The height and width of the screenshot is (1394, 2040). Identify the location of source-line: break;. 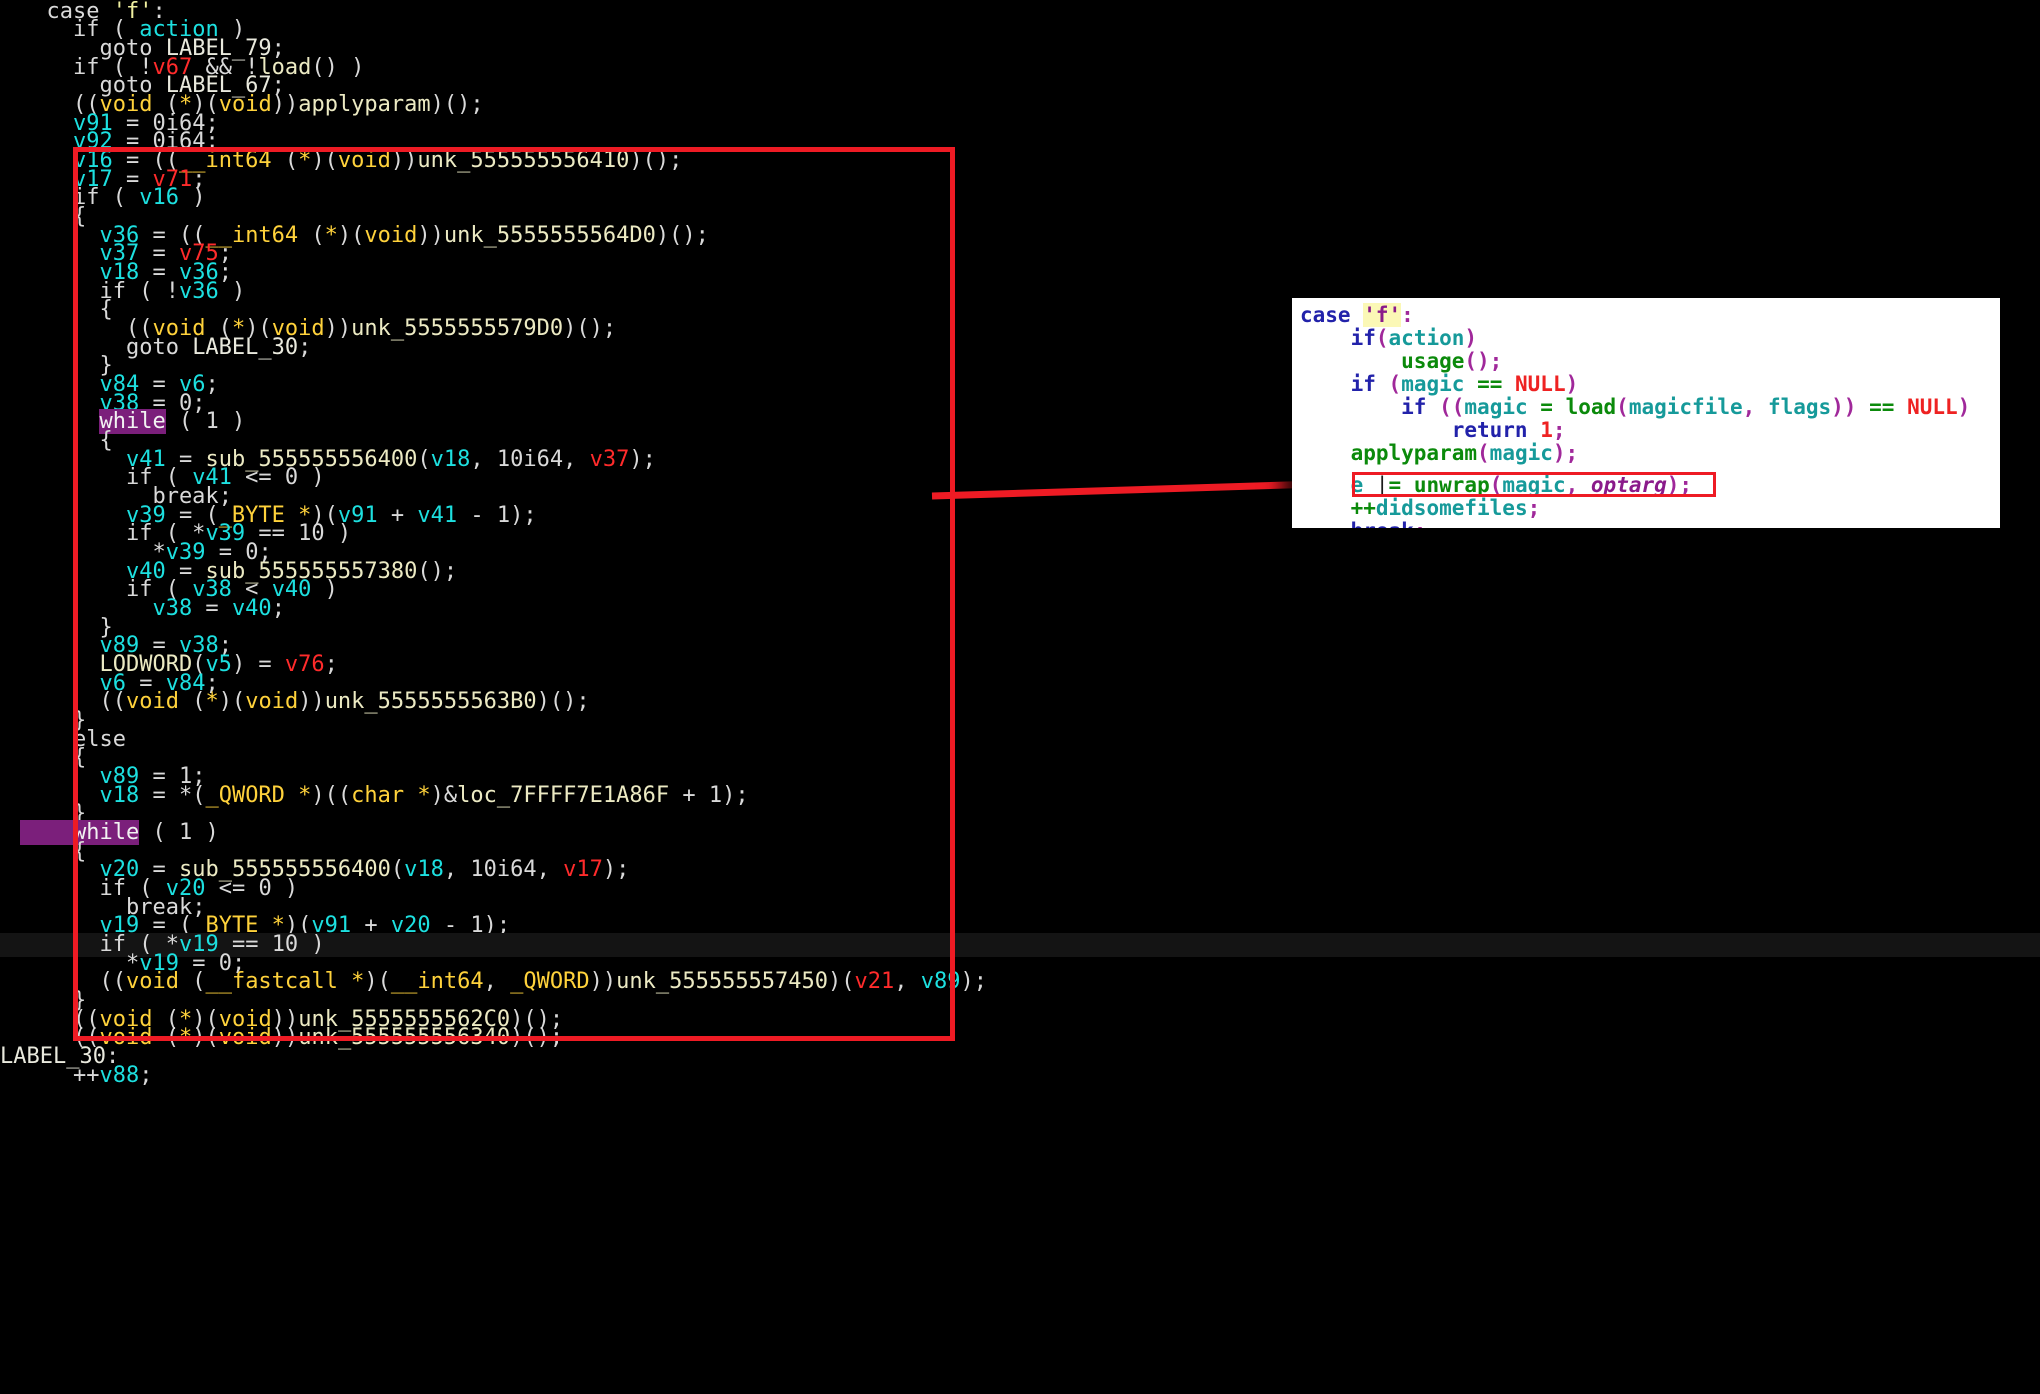
(1646, 524).